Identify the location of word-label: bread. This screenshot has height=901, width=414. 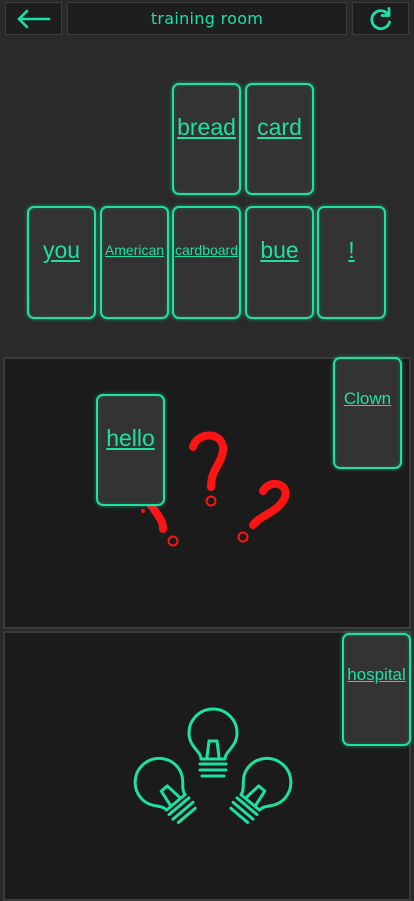
(206, 127).